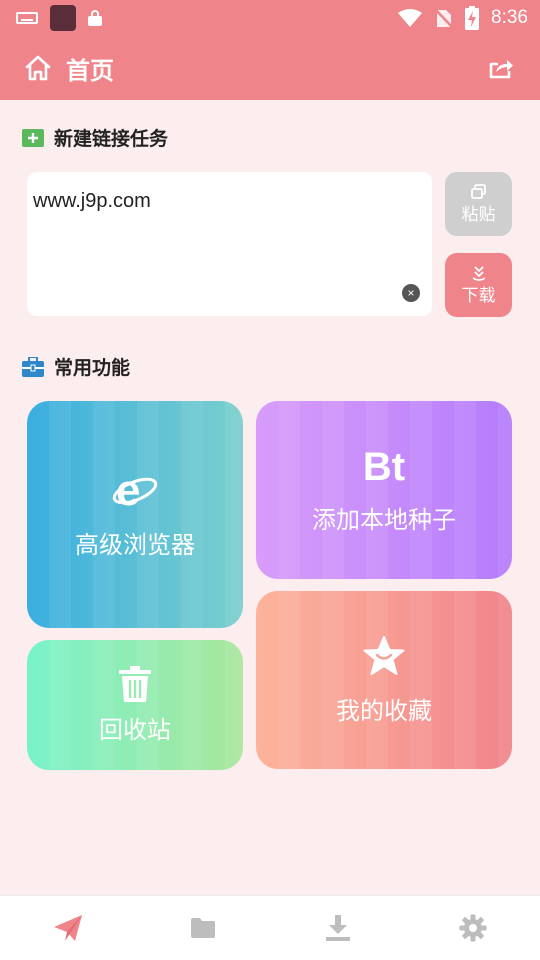 This screenshot has height=960, width=540. I want to click on bt-card: Bt 添加本地种子, so click(384, 490).